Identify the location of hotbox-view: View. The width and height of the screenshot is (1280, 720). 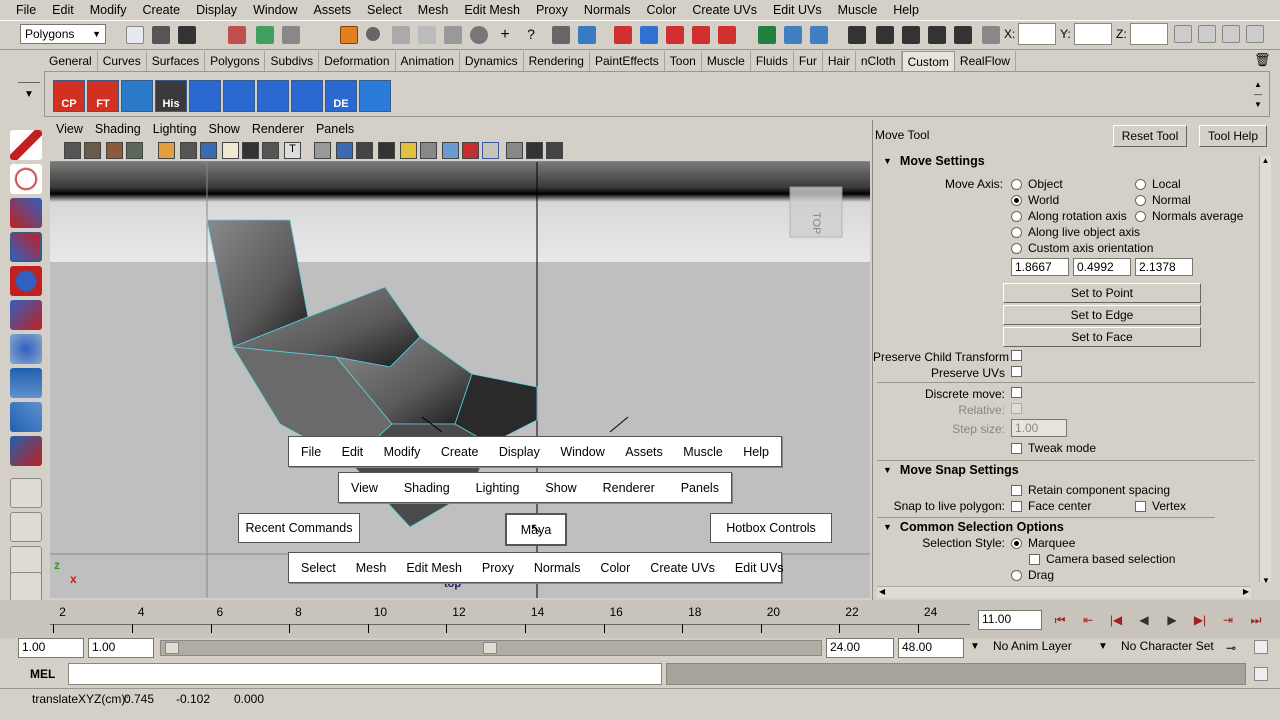
(364, 488).